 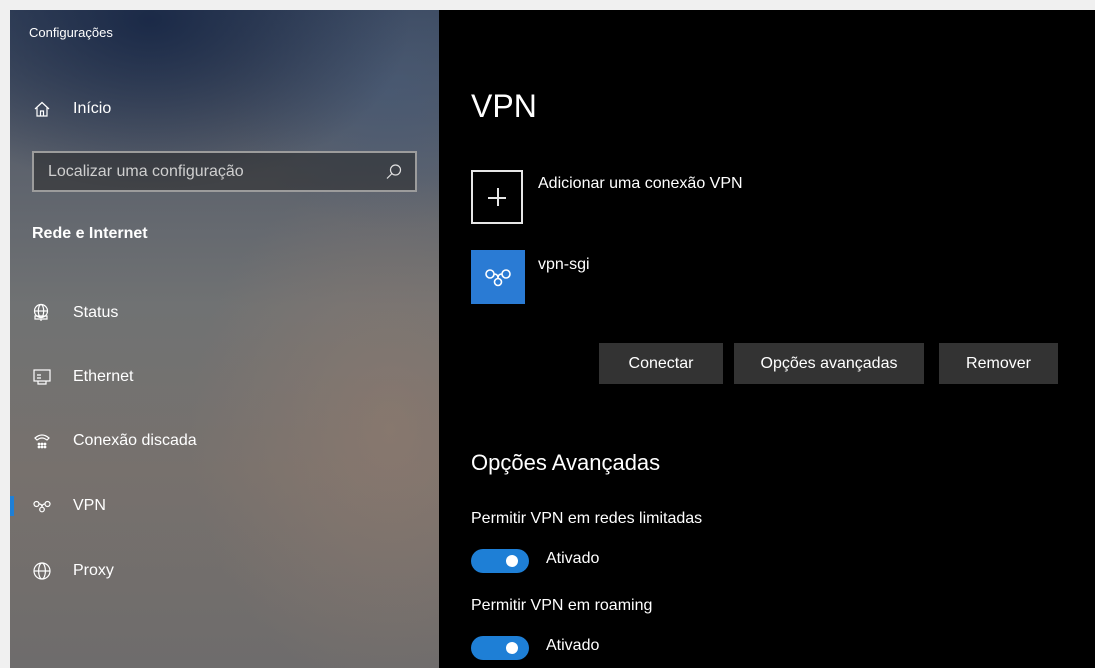 I want to click on metered-networks-state: Ativado, so click(x=573, y=558).